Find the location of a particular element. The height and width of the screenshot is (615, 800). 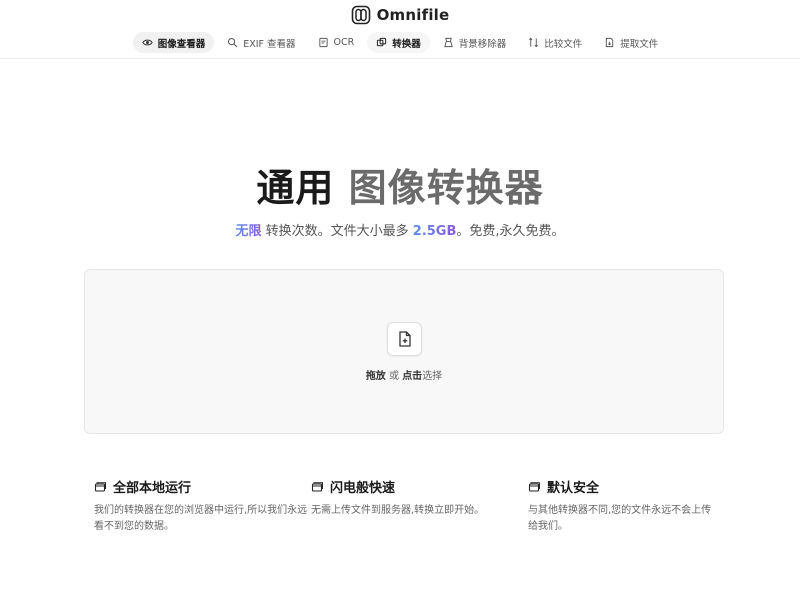

brush-icon is located at coordinates (448, 42).